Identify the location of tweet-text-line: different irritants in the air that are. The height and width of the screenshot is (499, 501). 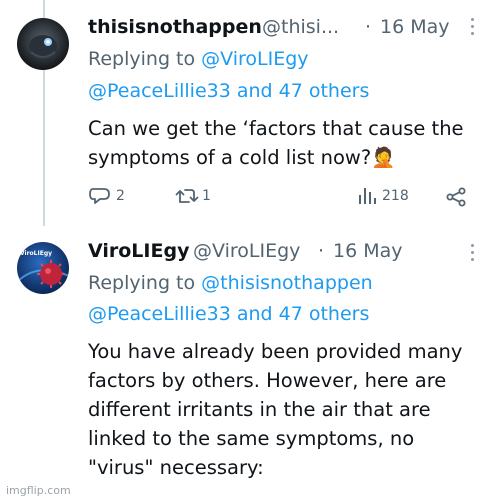
(259, 409).